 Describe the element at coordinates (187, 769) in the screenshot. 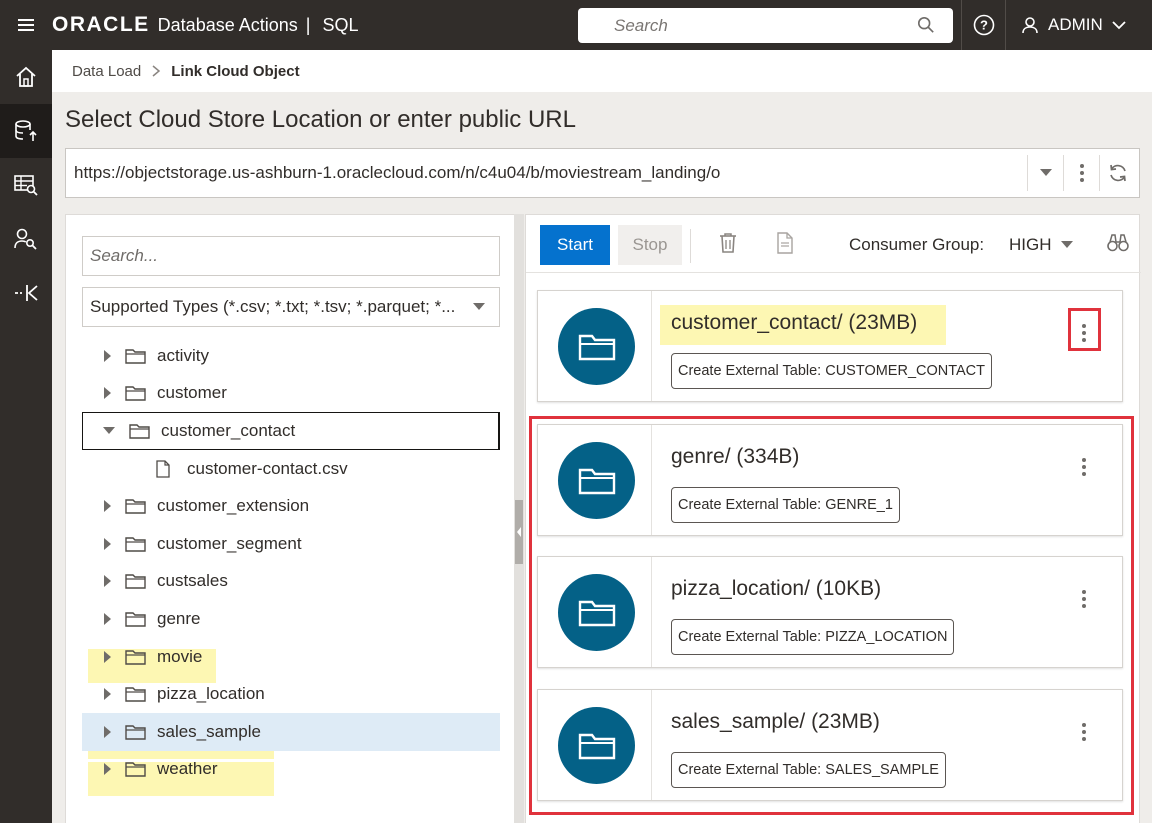

I see `tree-item-label: weather` at that location.